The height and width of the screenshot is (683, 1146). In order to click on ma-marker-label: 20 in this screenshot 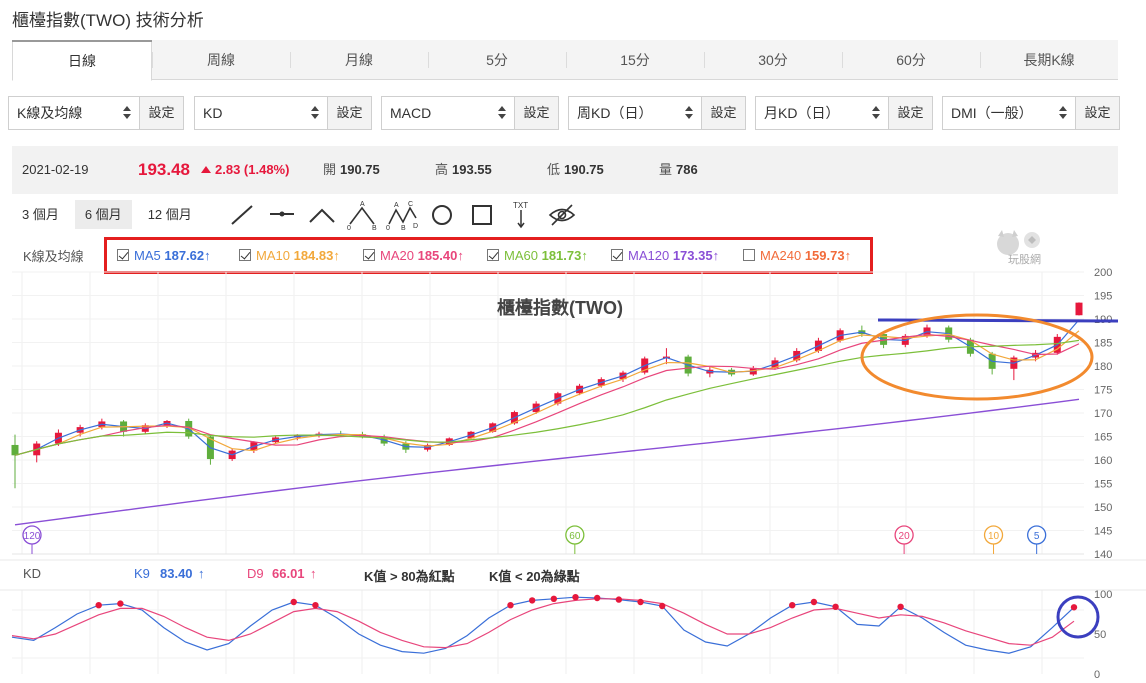, I will do `click(905, 536)`.